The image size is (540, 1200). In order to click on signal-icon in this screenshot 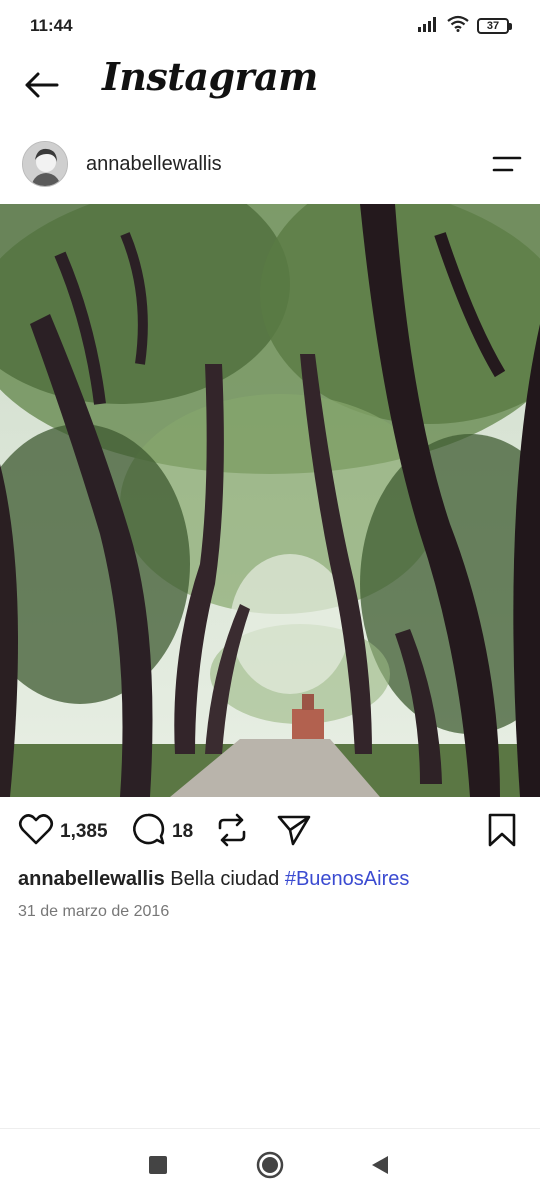, I will do `click(428, 26)`.